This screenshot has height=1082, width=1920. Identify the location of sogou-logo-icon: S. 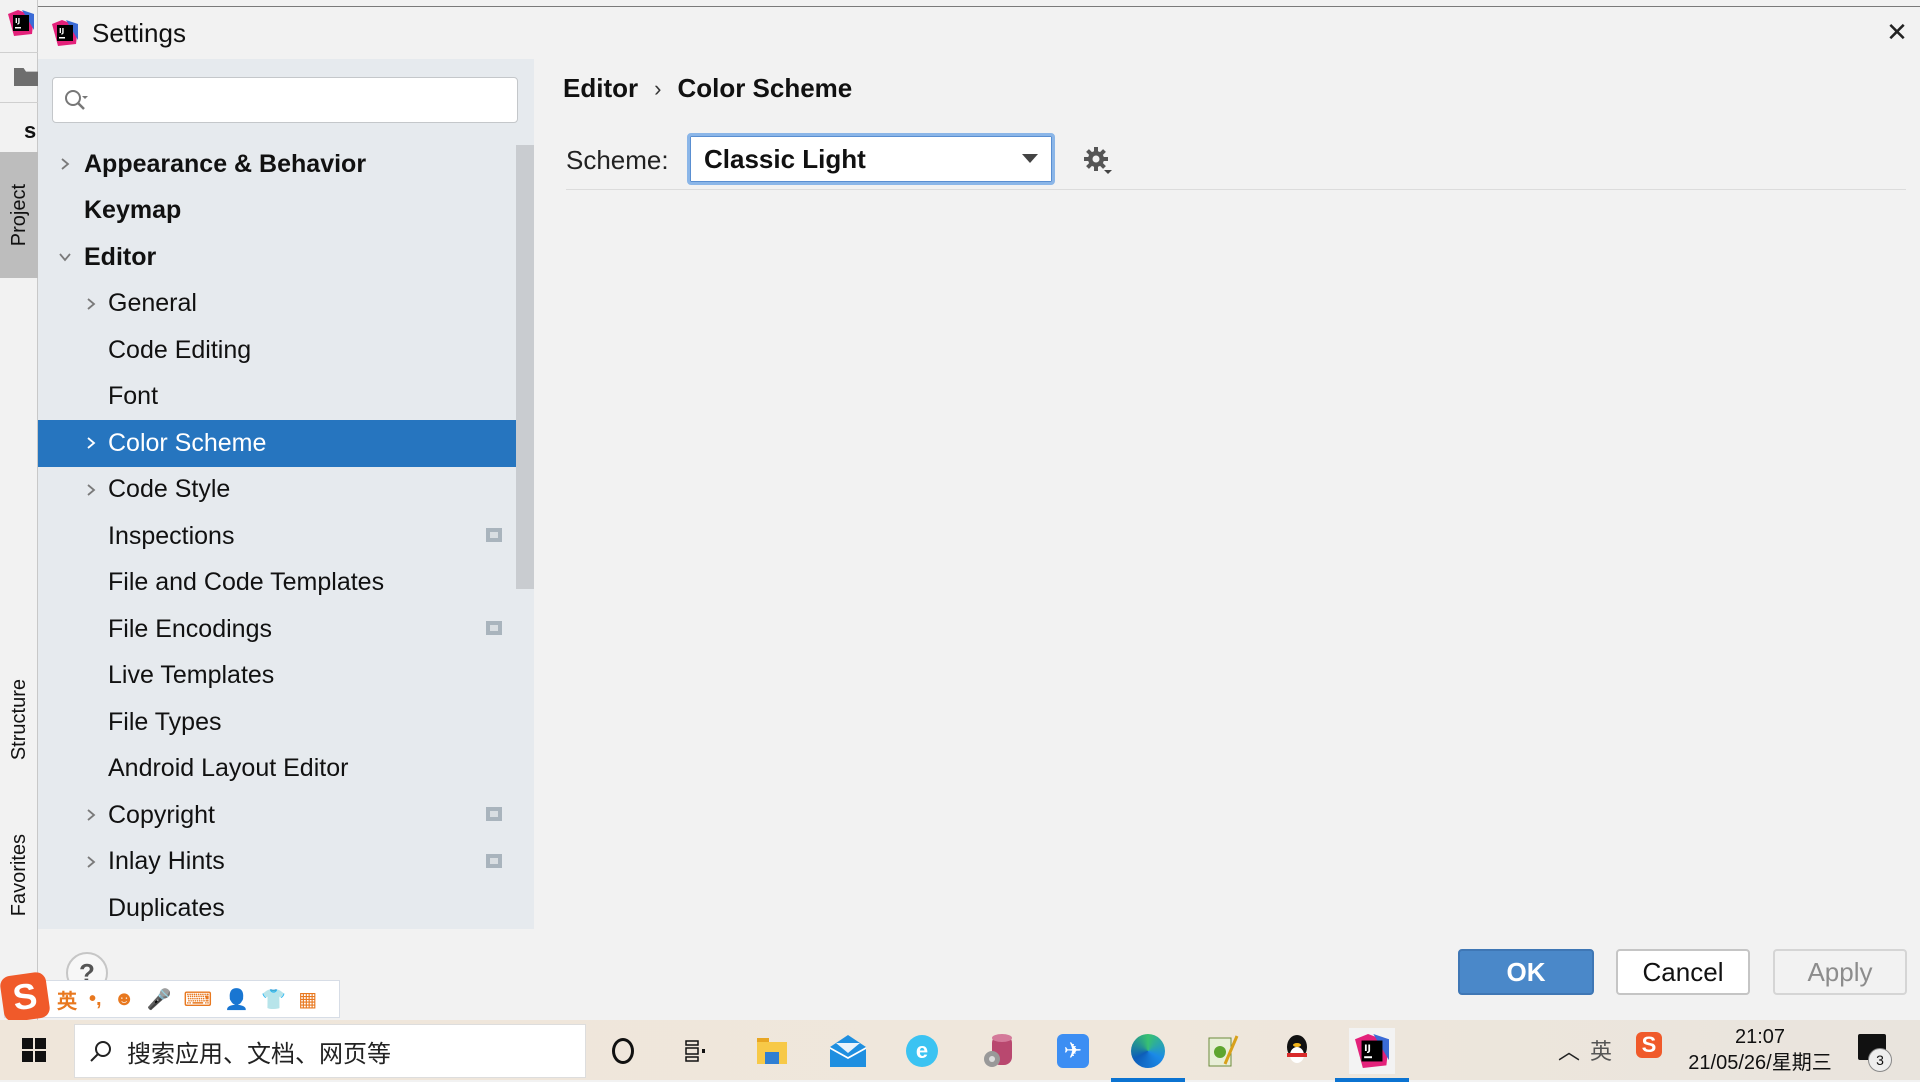
(25, 997).